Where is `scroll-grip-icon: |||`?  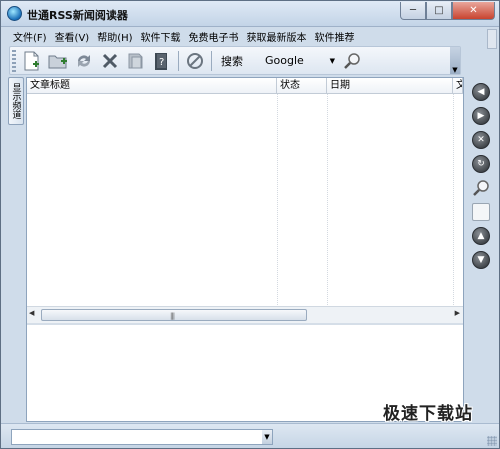
scroll-grip-icon: ||| is located at coordinates (172, 316).